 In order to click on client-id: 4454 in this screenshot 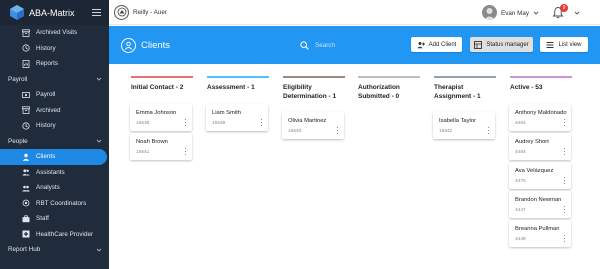, I will do `click(520, 123)`.